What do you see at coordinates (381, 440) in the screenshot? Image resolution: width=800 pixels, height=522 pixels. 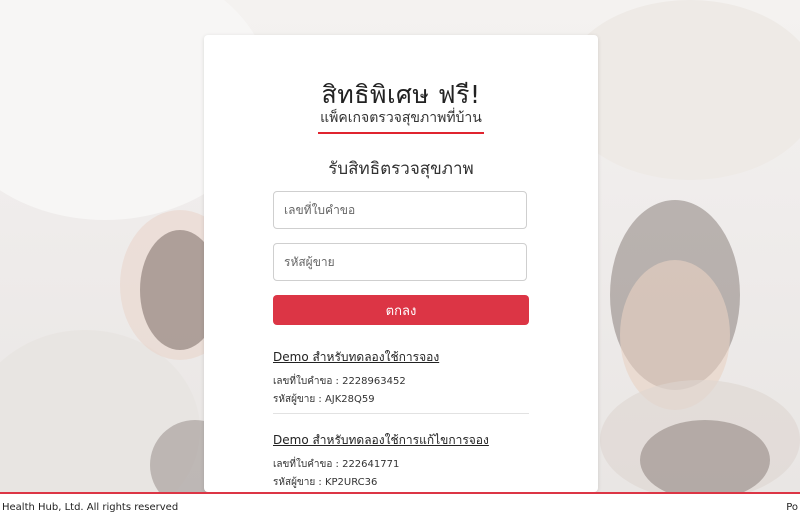 I see `demo-edit-booking-link: Demo สำหรับทดลองใช้การแก้ไขการจอง` at bounding box center [381, 440].